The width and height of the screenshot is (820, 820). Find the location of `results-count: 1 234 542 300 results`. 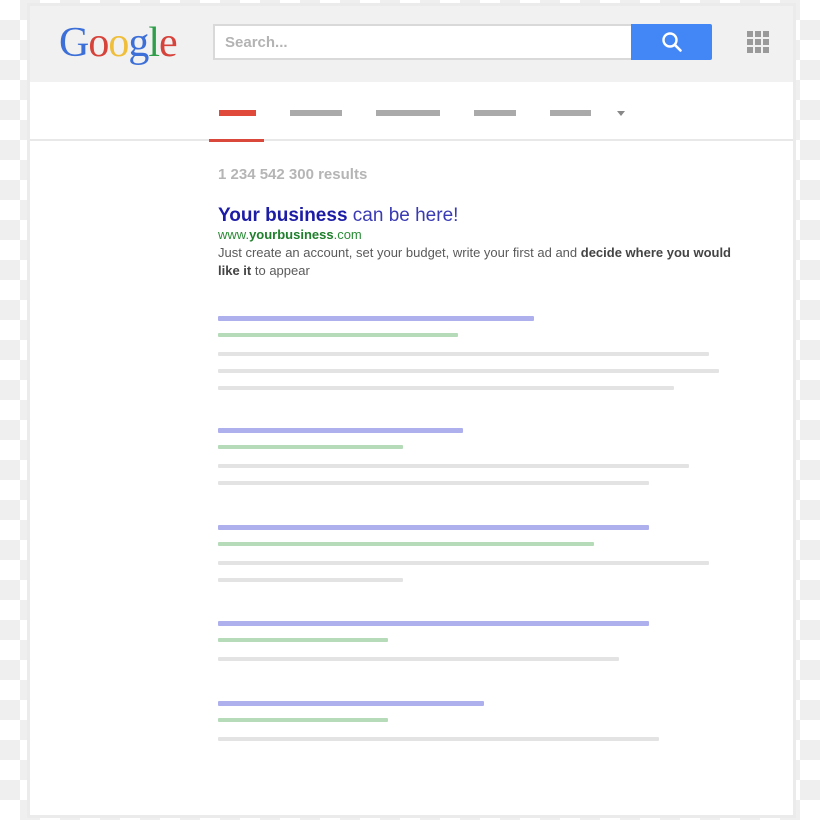

results-count: 1 234 542 300 results is located at coordinates (293, 174).